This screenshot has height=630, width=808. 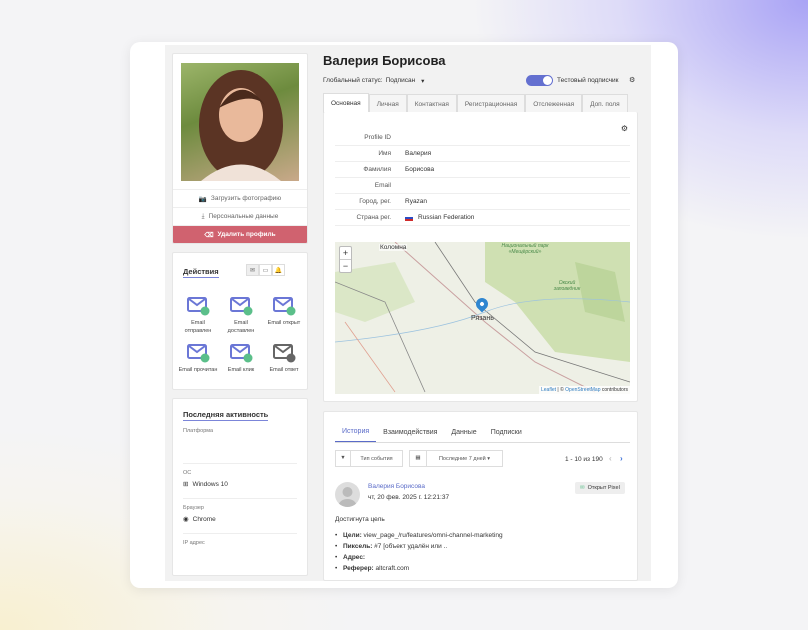 I want to click on field-label: Город, рег., so click(x=375, y=201).